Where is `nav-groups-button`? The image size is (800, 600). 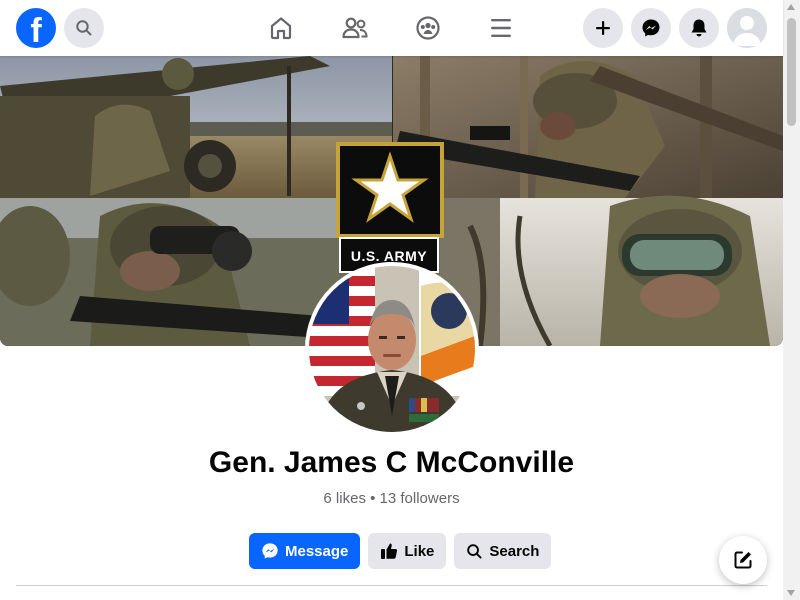 nav-groups-button is located at coordinates (428, 28).